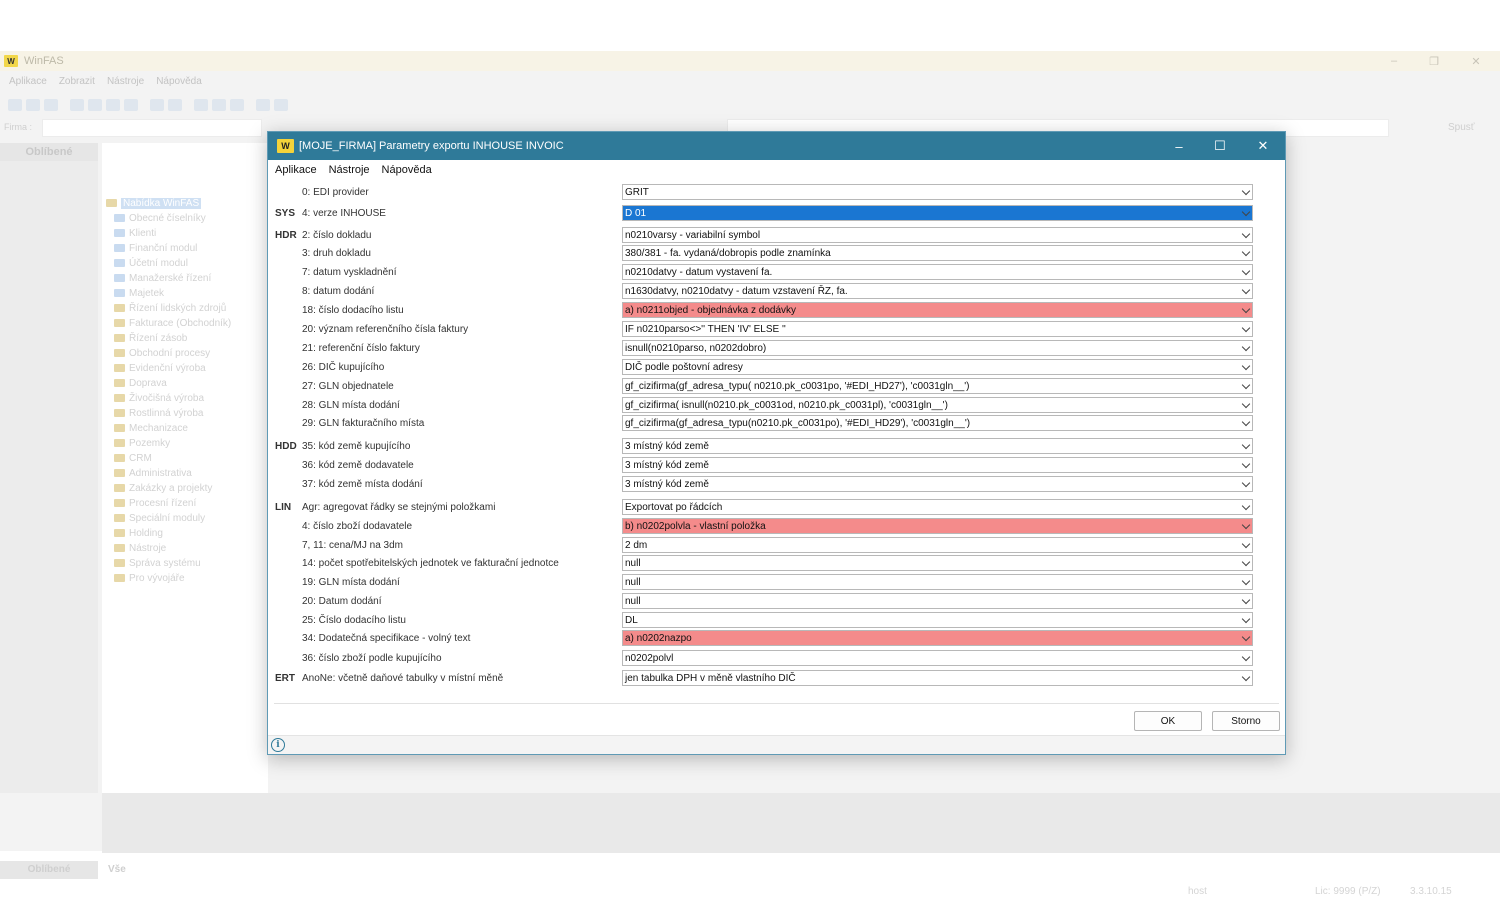  I want to click on tree-item: Doprava, so click(140, 383).